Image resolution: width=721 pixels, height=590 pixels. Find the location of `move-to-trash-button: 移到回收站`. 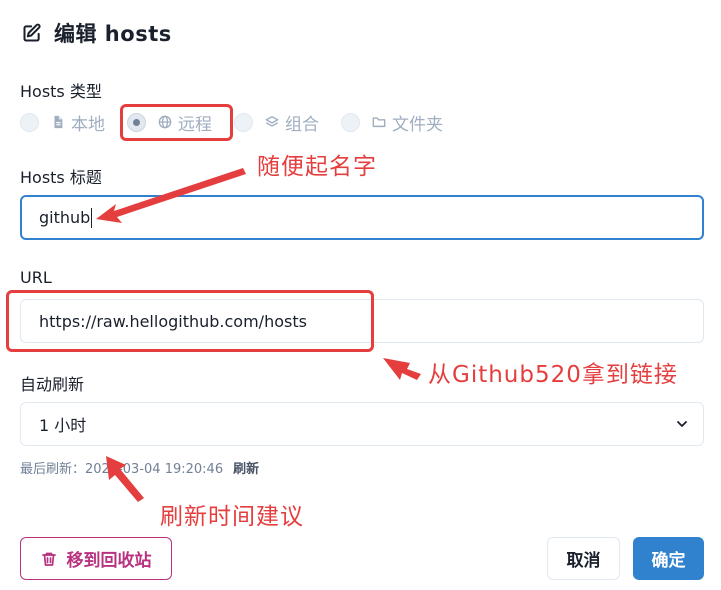

move-to-trash-button: 移到回收站 is located at coordinates (96, 558).